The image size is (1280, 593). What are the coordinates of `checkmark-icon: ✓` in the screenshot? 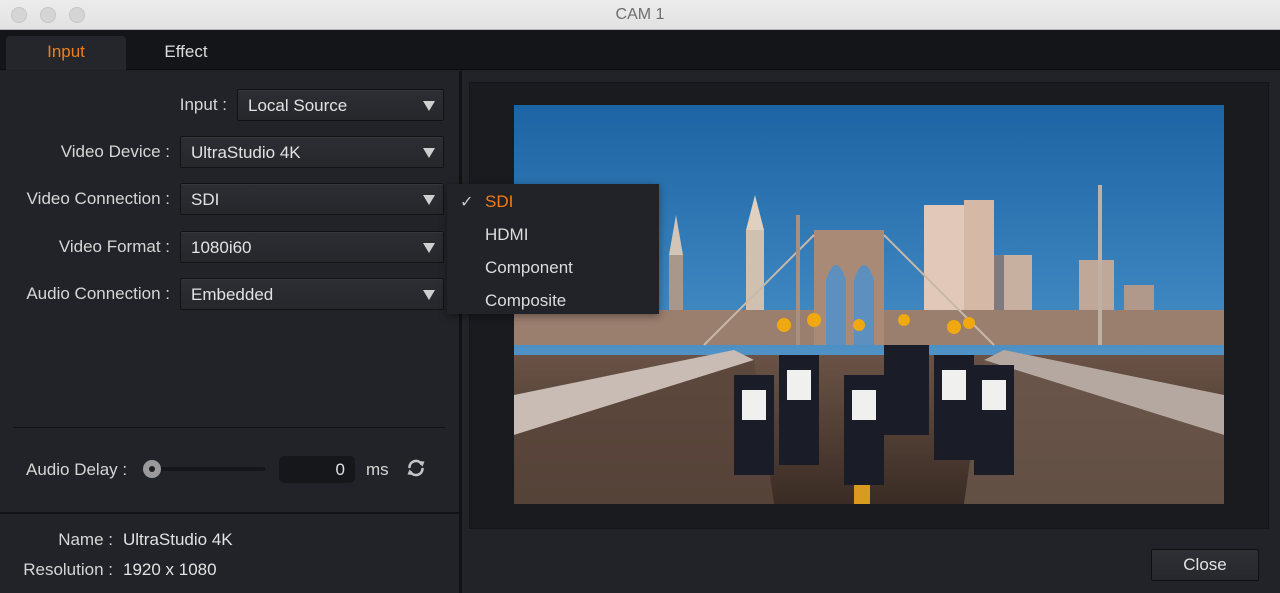 It's located at (467, 202).